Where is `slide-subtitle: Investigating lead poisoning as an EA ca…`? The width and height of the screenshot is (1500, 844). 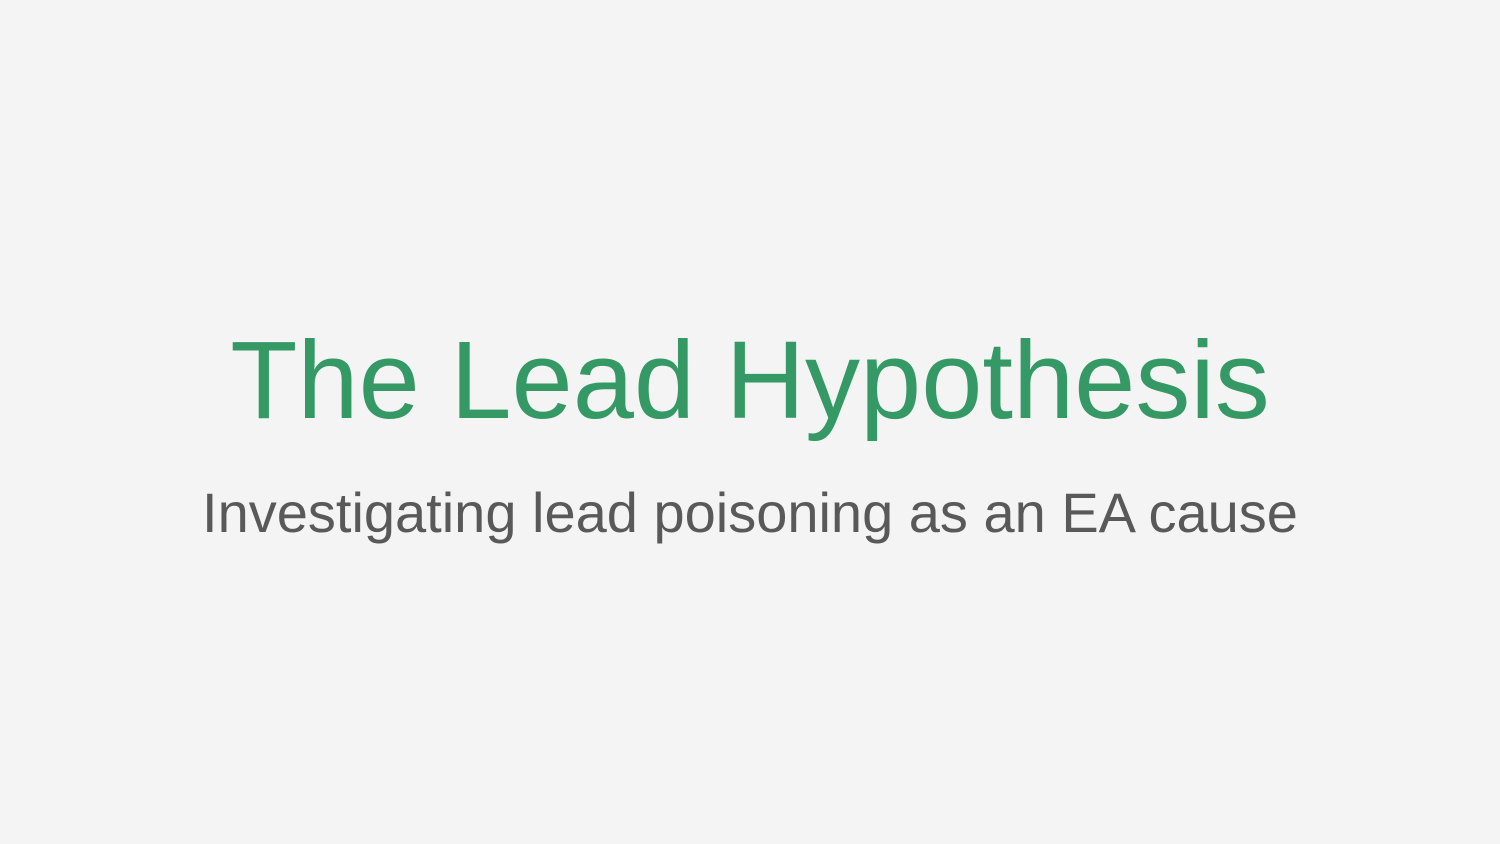 slide-subtitle: Investigating lead poisoning as an EA ca… is located at coordinates (750, 512).